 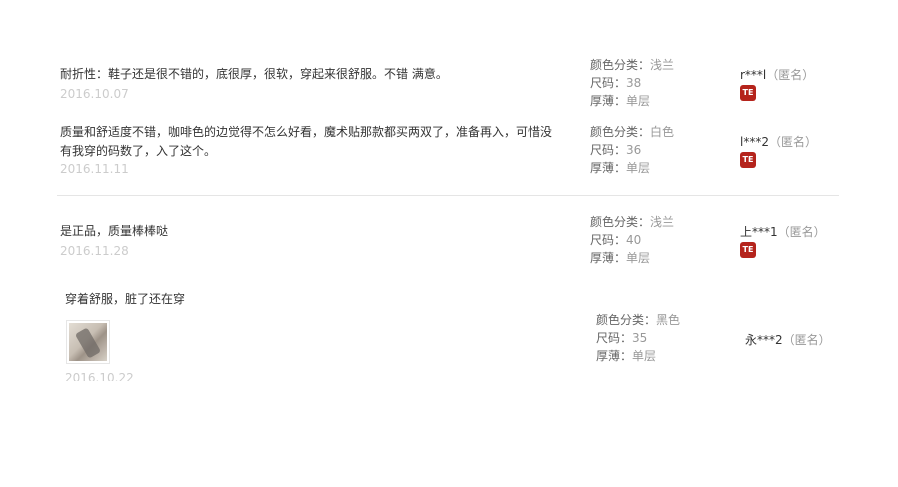 I want to click on sku-info: 颜色分类：浅兰 尺码：40 厚薄：单层, so click(x=632, y=240).